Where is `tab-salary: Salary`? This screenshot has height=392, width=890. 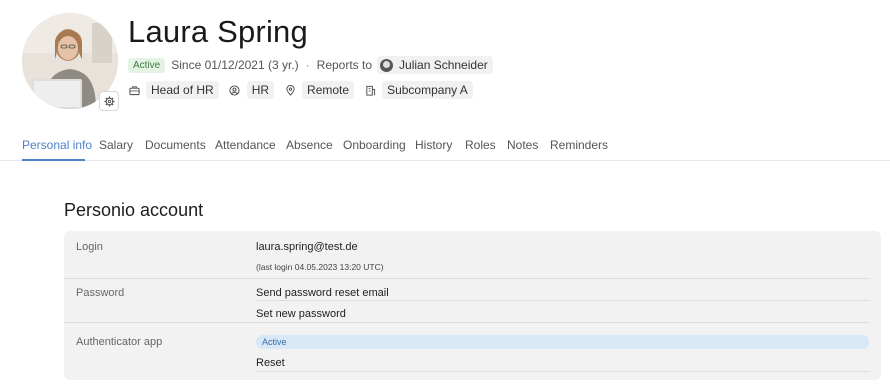
tab-salary: Salary is located at coordinates (116, 145).